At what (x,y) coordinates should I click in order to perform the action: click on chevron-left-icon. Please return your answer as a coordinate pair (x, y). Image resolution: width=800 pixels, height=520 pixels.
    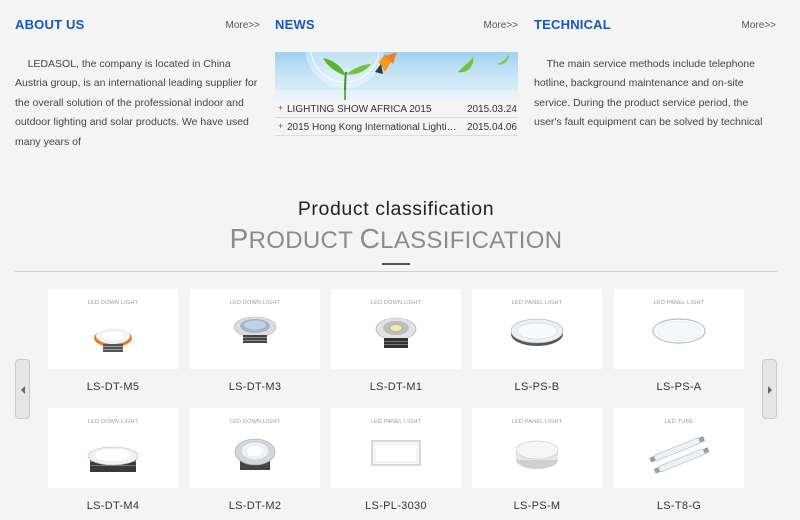
    Looking at the image, I should click on (23, 390).